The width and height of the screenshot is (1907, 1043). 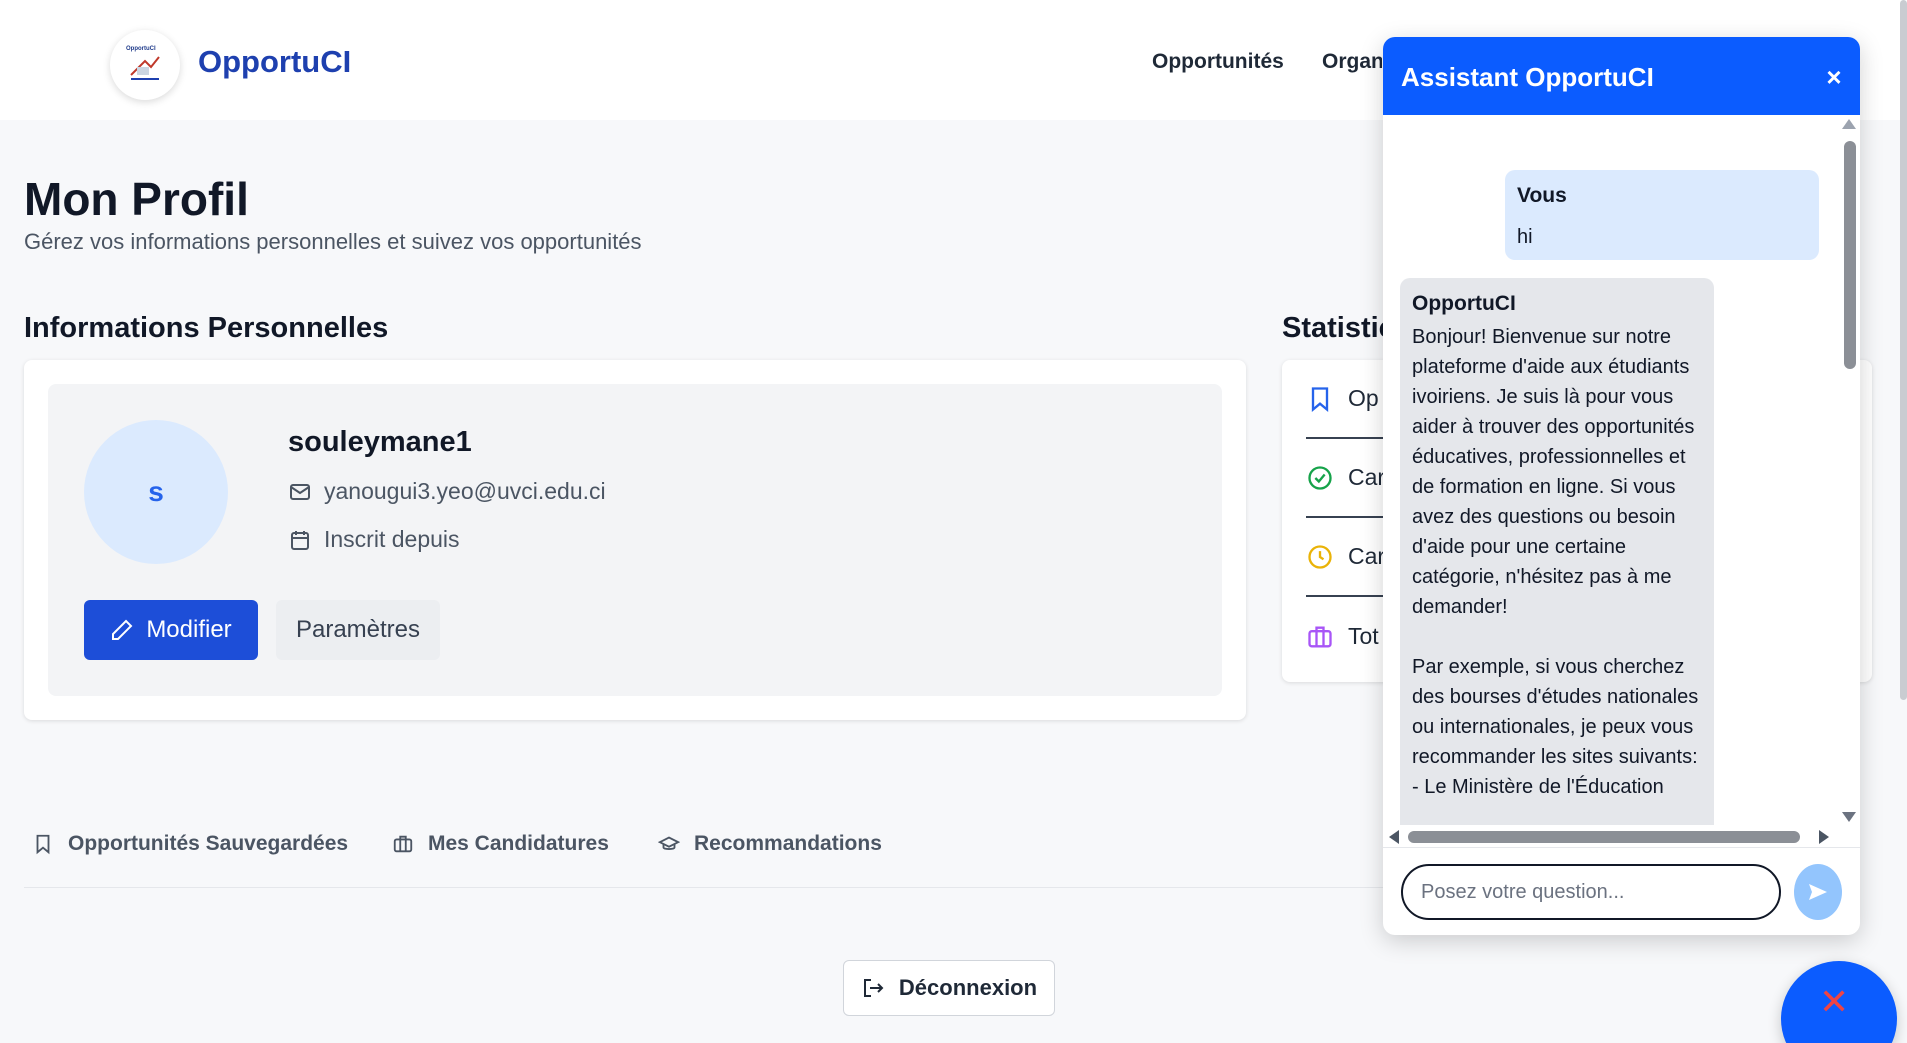 I want to click on tab-saved-opportunities: Opportunités Sauvegardées, so click(x=190, y=844).